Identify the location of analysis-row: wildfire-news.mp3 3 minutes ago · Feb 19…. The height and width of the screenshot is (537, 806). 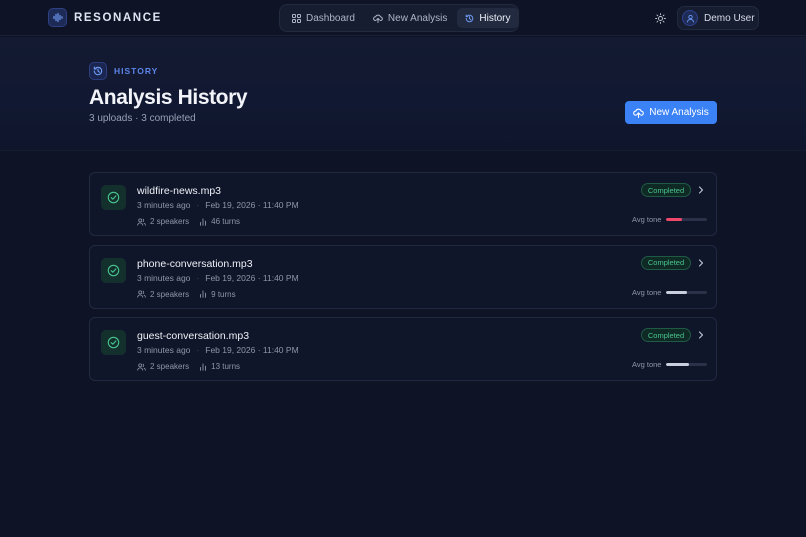
(403, 204).